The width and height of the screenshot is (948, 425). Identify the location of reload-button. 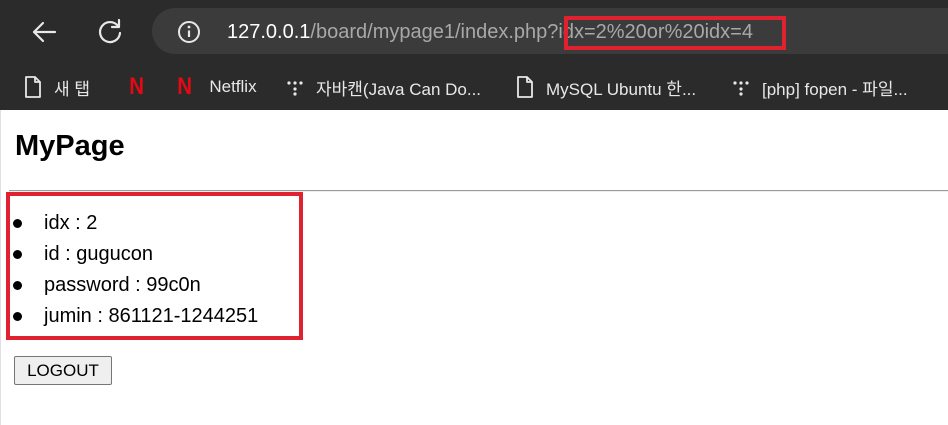
(110, 32).